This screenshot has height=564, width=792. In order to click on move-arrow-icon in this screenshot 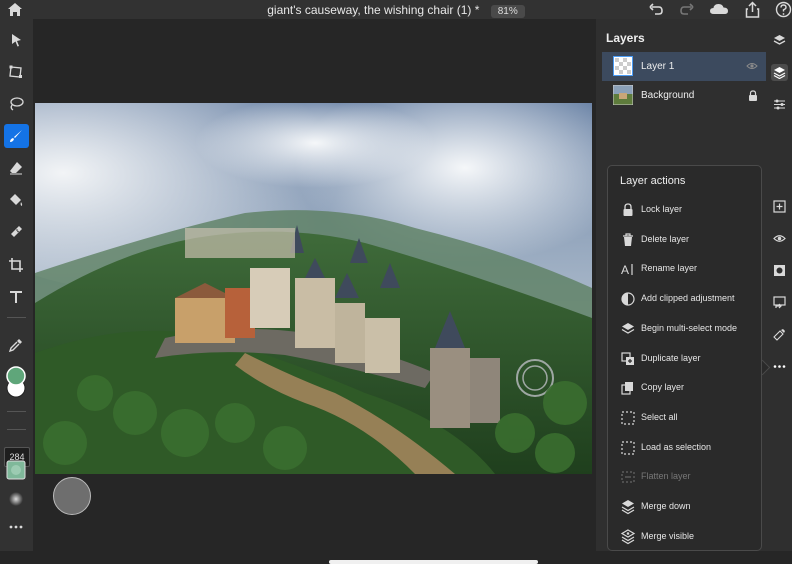, I will do `click(16, 40)`.